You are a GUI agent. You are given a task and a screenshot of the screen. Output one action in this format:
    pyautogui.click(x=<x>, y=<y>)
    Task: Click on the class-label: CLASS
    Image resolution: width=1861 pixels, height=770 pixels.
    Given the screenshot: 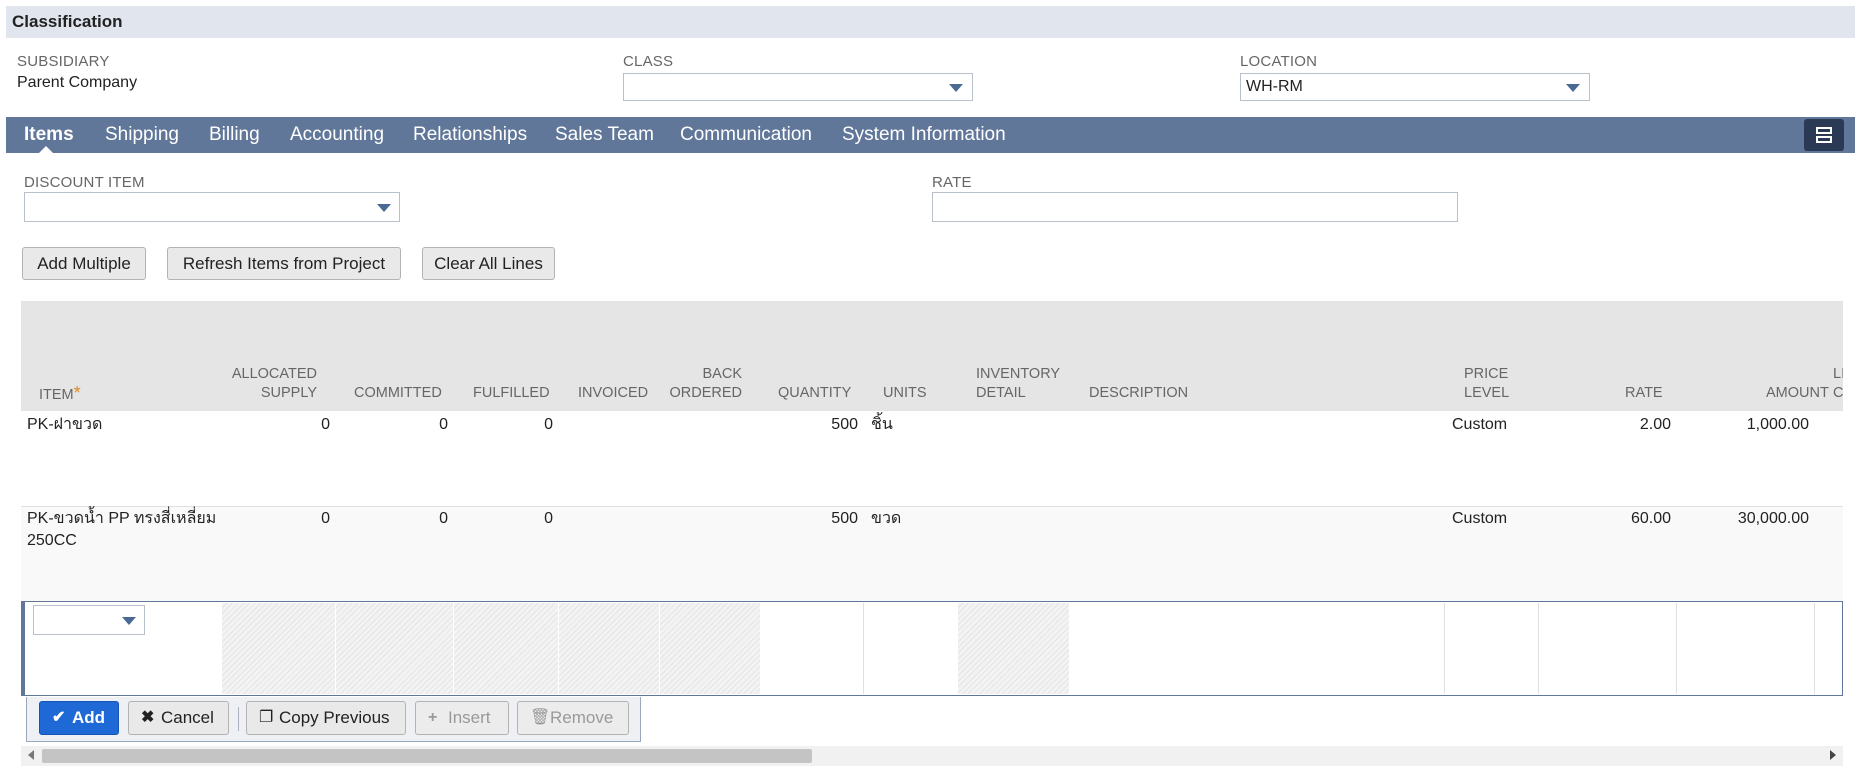 What is the action you would take?
    pyautogui.click(x=648, y=61)
    